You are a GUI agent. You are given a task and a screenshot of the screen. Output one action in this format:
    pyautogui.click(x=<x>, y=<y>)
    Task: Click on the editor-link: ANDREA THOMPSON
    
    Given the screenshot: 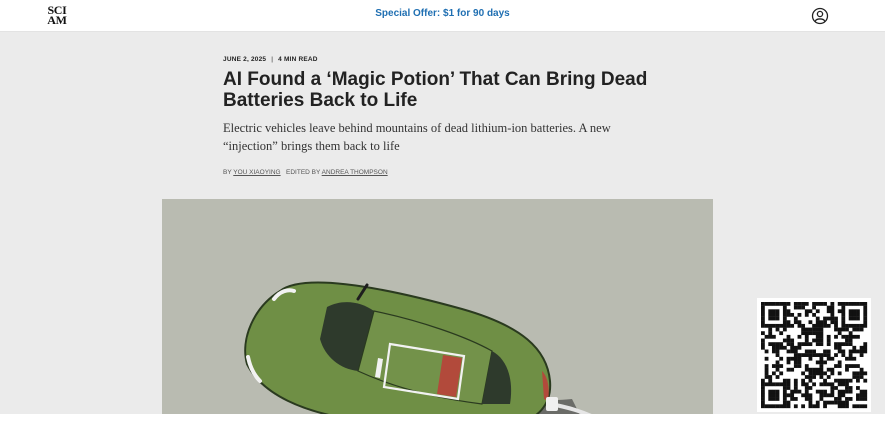 What is the action you would take?
    pyautogui.click(x=355, y=172)
    